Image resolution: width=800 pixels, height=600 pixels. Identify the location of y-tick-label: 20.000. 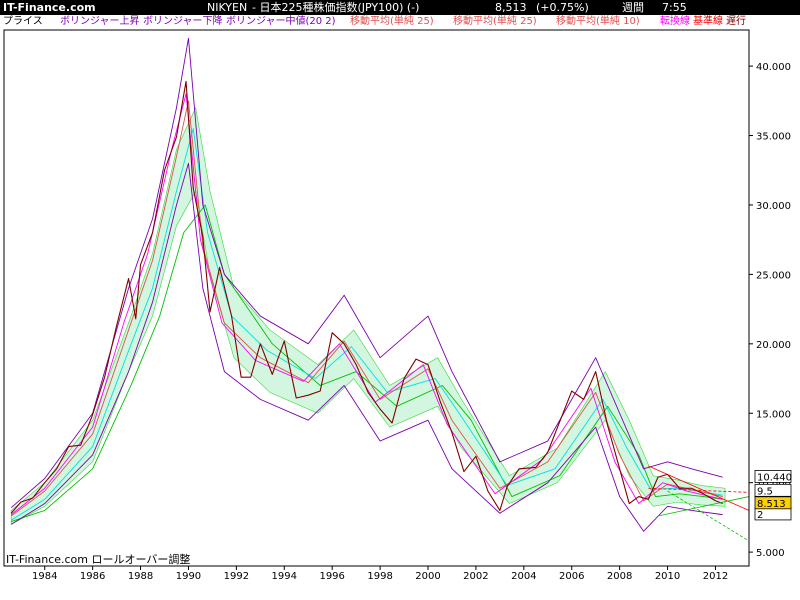
(773, 345).